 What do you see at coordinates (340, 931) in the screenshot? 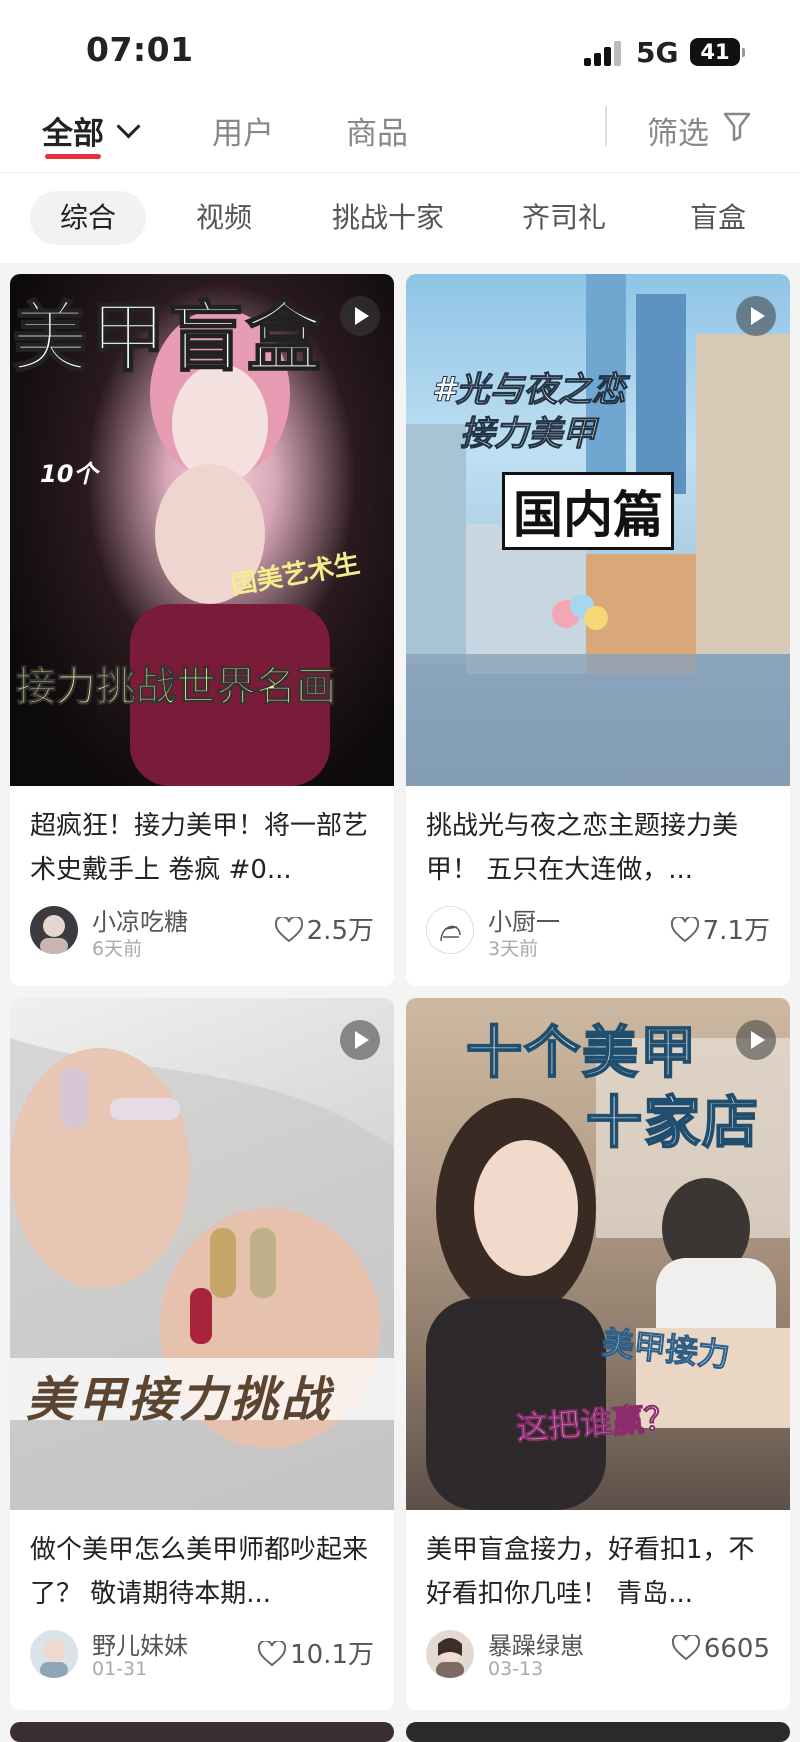
I see `like-count: 2.5万` at bounding box center [340, 931].